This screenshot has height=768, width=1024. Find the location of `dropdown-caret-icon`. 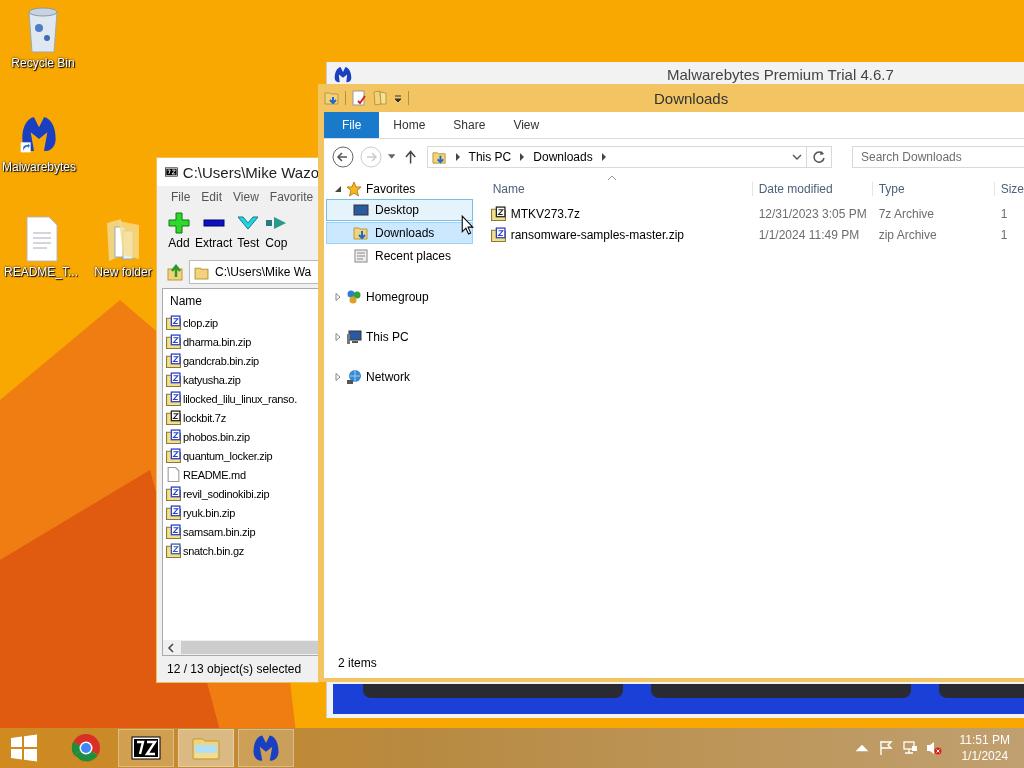

dropdown-caret-icon is located at coordinates (398, 98).